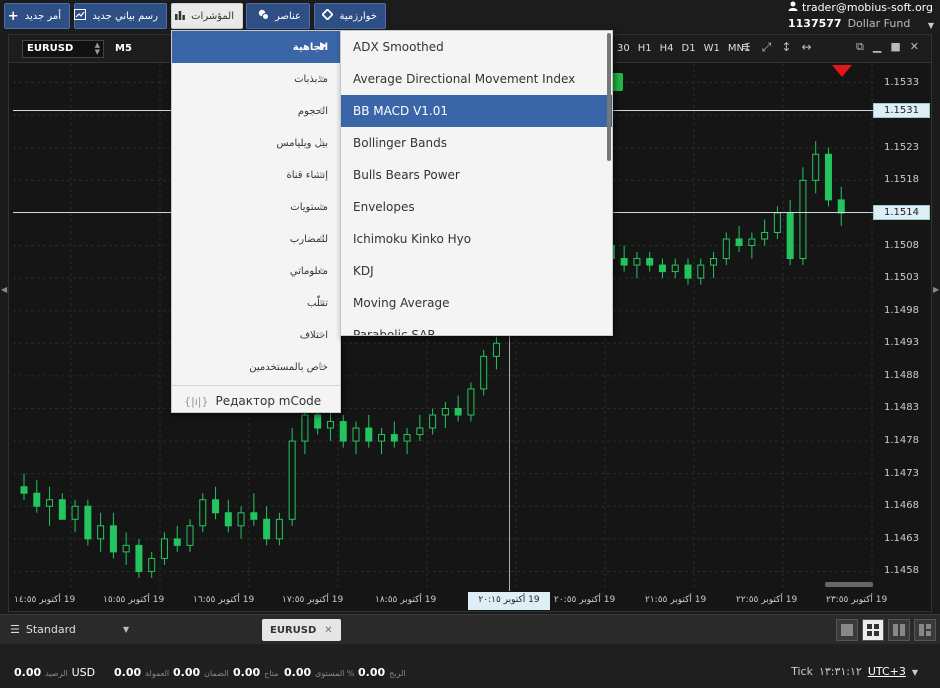  I want to click on indicator-item: Moving Average, so click(476, 303).